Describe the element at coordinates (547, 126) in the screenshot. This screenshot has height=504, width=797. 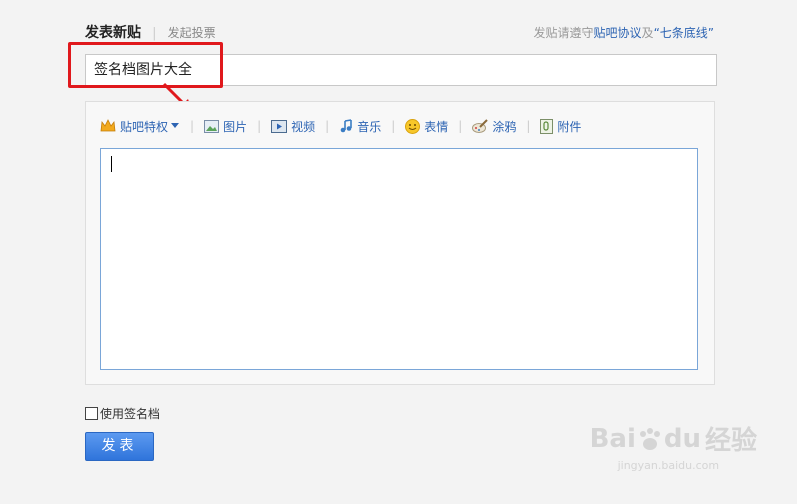
I see `attachment-icon` at that location.